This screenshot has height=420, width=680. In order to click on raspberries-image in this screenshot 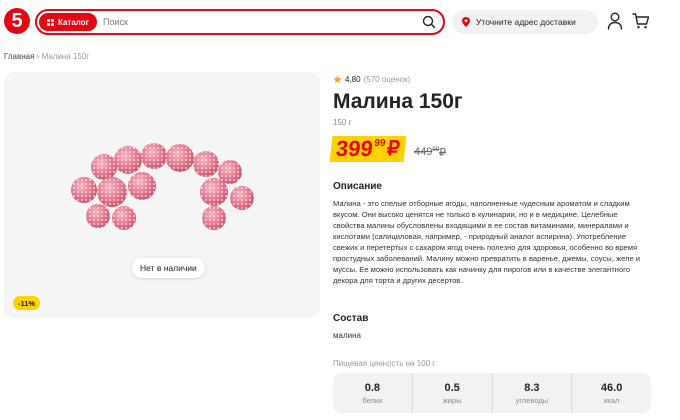, I will do `click(162, 186)`.